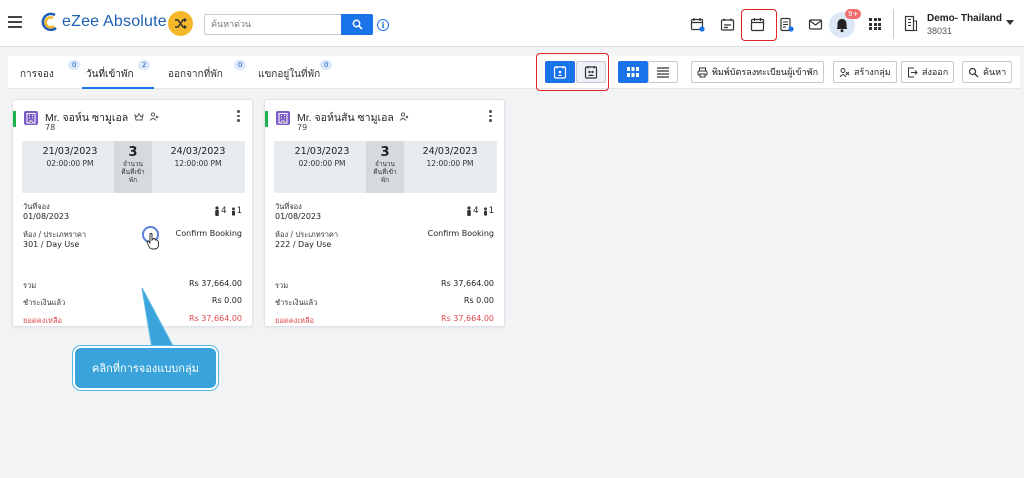  What do you see at coordinates (786, 24) in the screenshot?
I see `invoice-icon` at bounding box center [786, 24].